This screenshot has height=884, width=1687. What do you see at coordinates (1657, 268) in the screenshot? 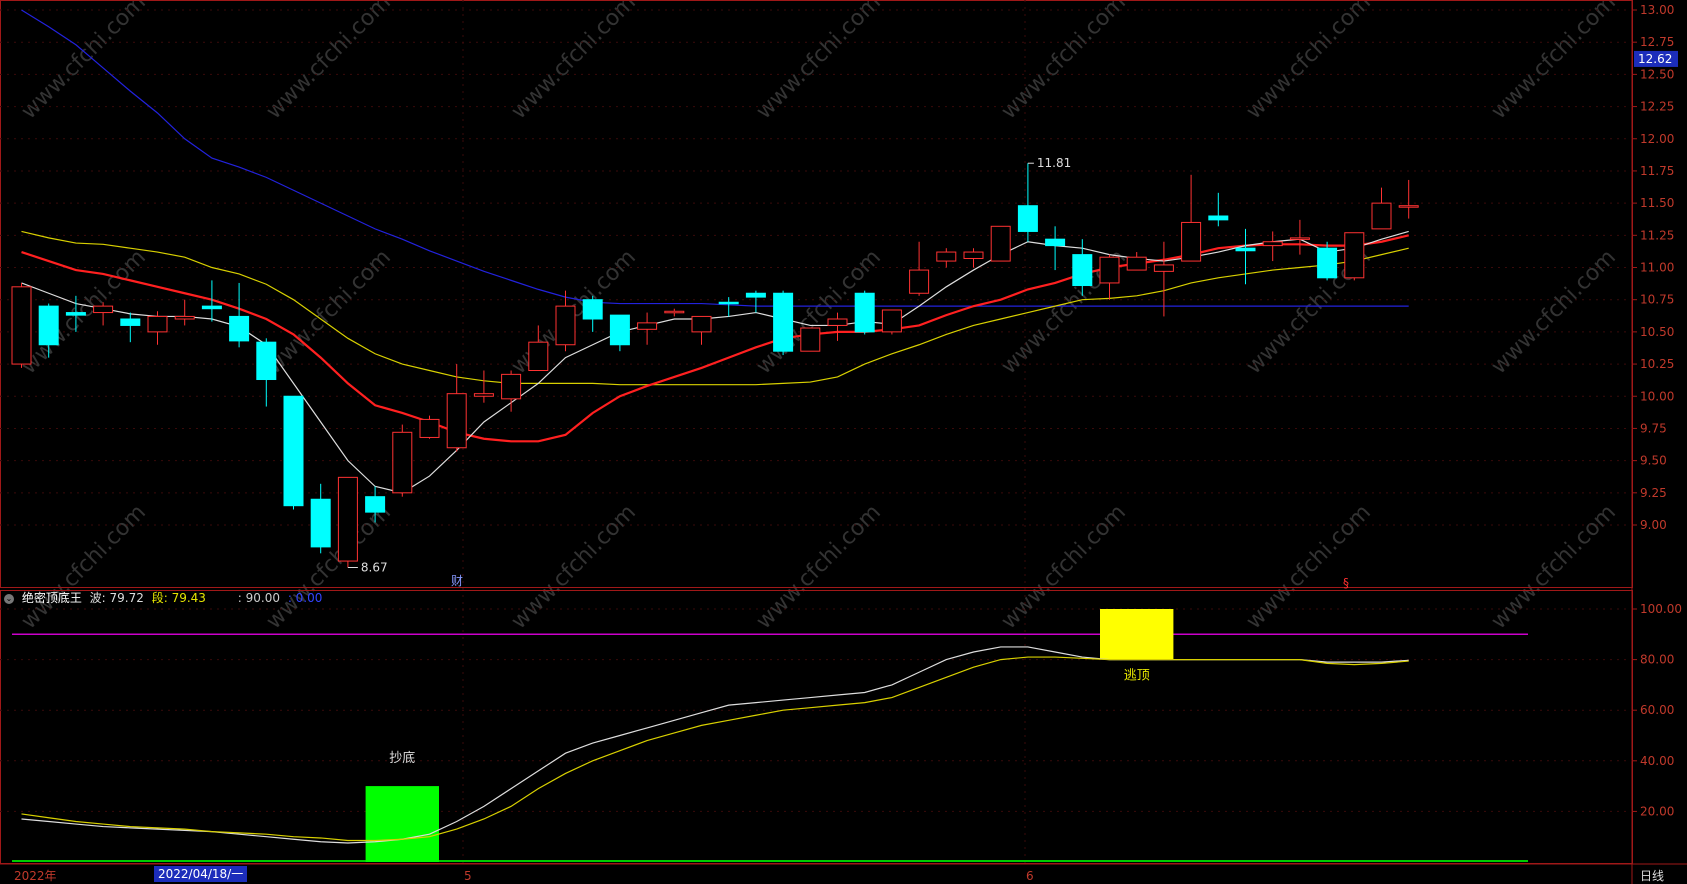
I see `price-tick-label: 11.00` at bounding box center [1657, 268].